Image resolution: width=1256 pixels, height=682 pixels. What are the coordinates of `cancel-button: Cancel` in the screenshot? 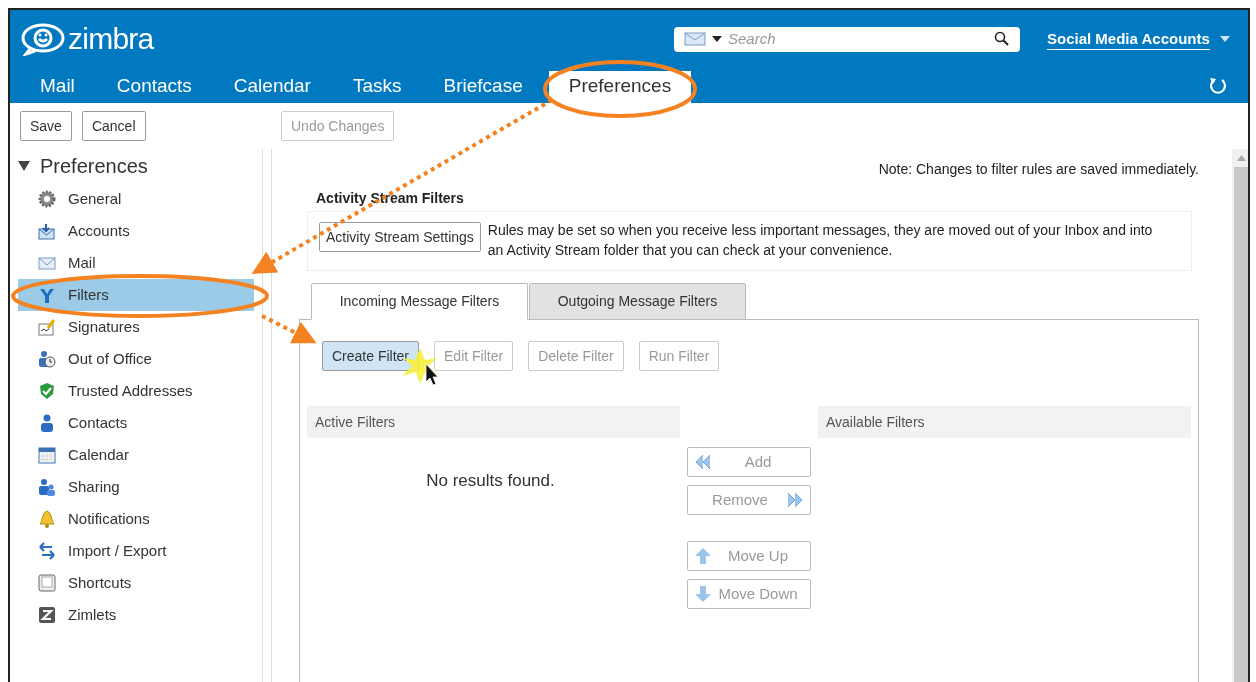 It's located at (113, 126).